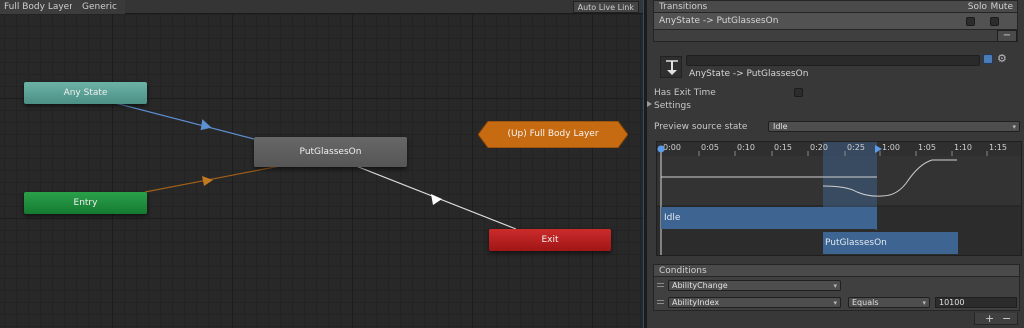  Describe the element at coordinates (996, 318) in the screenshot. I see `conditions-footer: + −` at that location.